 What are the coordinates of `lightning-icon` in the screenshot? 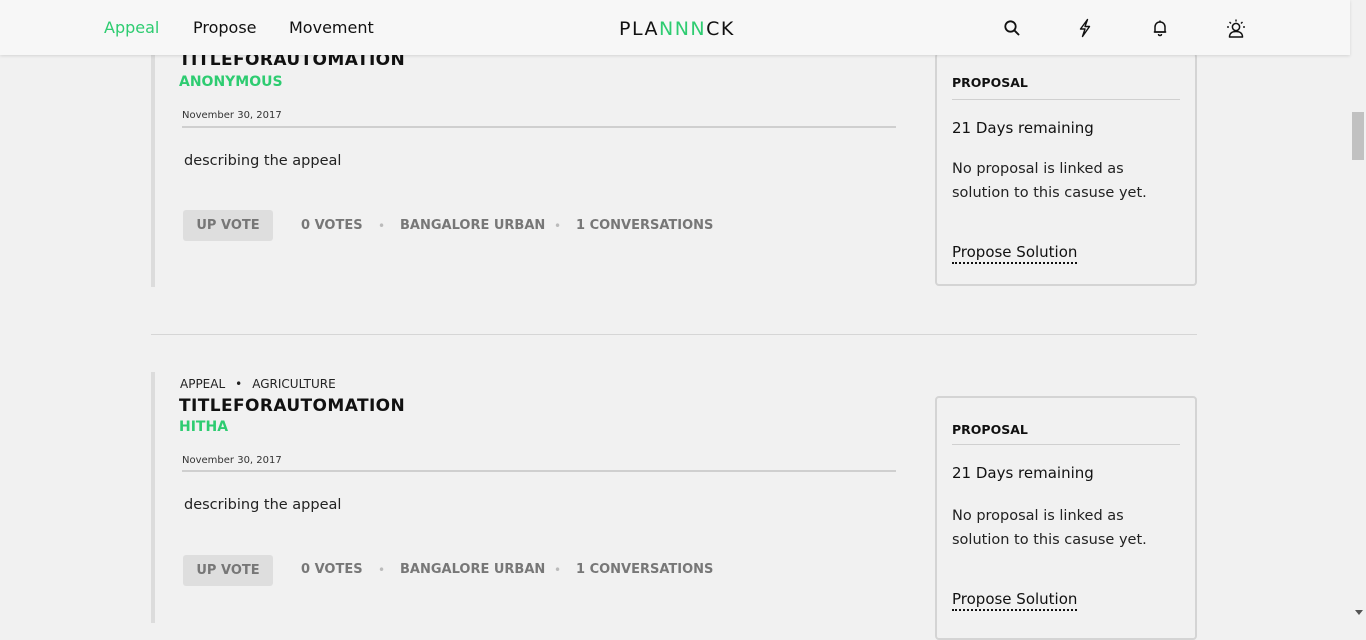 It's located at (1085, 28).